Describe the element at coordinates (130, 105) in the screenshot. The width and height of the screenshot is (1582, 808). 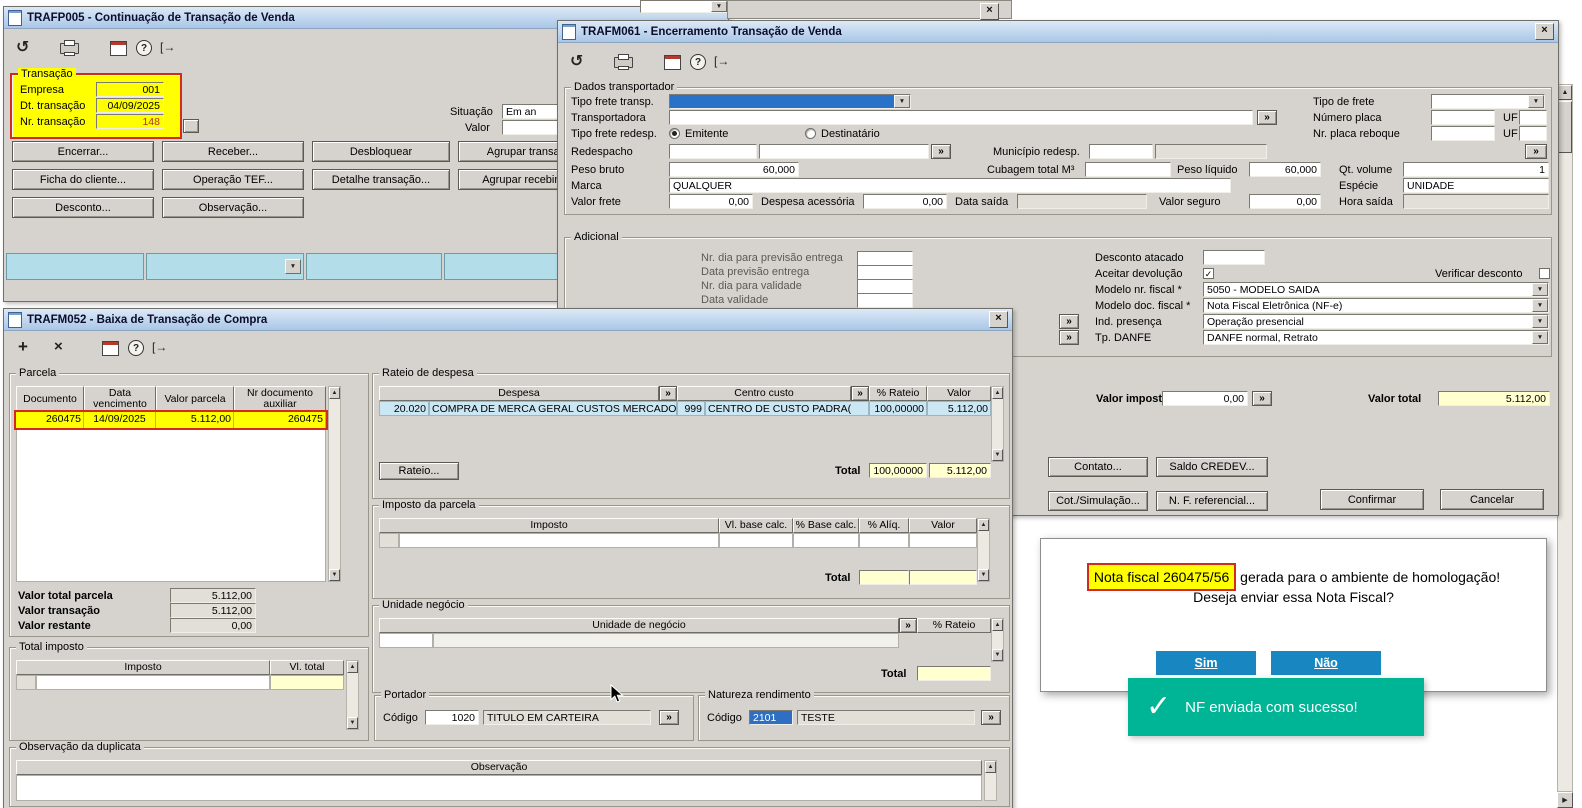
I see `dt-transacao-field: 04/09/2025` at that location.